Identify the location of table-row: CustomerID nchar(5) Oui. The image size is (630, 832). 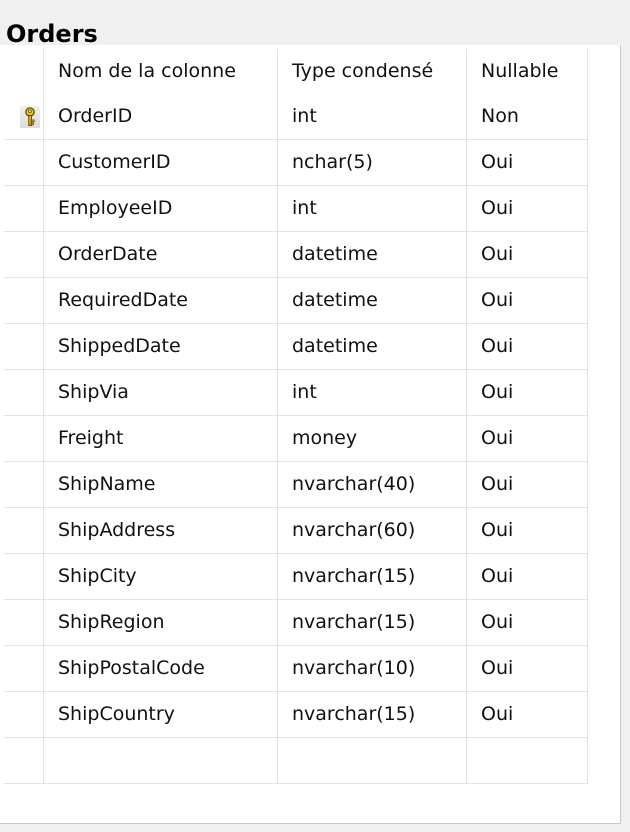
(296, 163).